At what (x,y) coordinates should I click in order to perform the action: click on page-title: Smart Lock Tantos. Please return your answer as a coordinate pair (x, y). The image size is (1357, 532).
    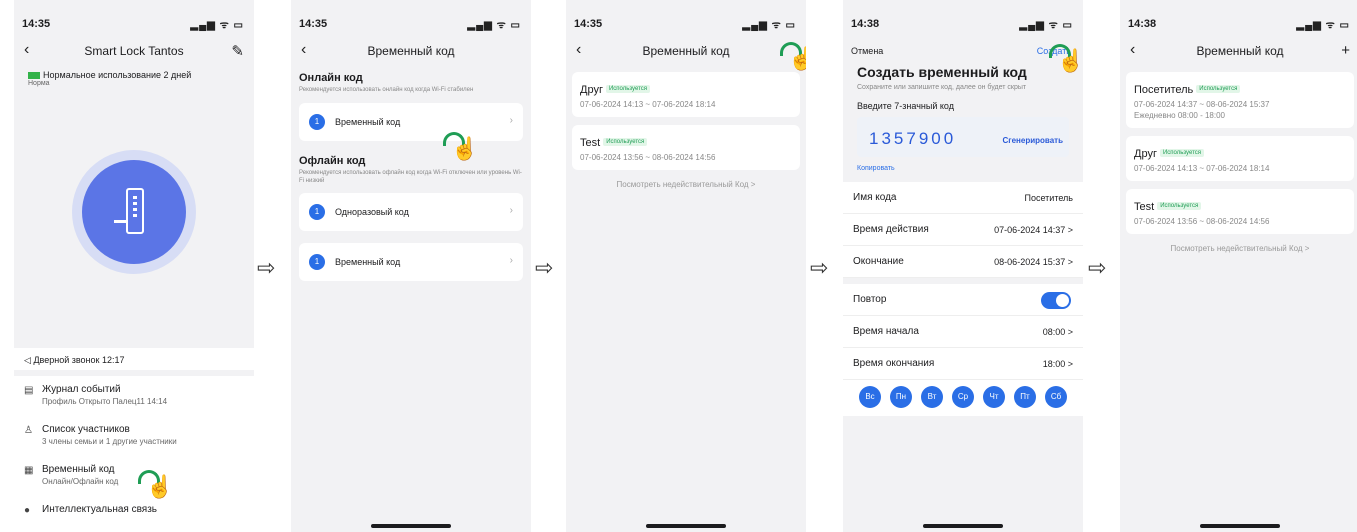
    Looking at the image, I should click on (134, 51).